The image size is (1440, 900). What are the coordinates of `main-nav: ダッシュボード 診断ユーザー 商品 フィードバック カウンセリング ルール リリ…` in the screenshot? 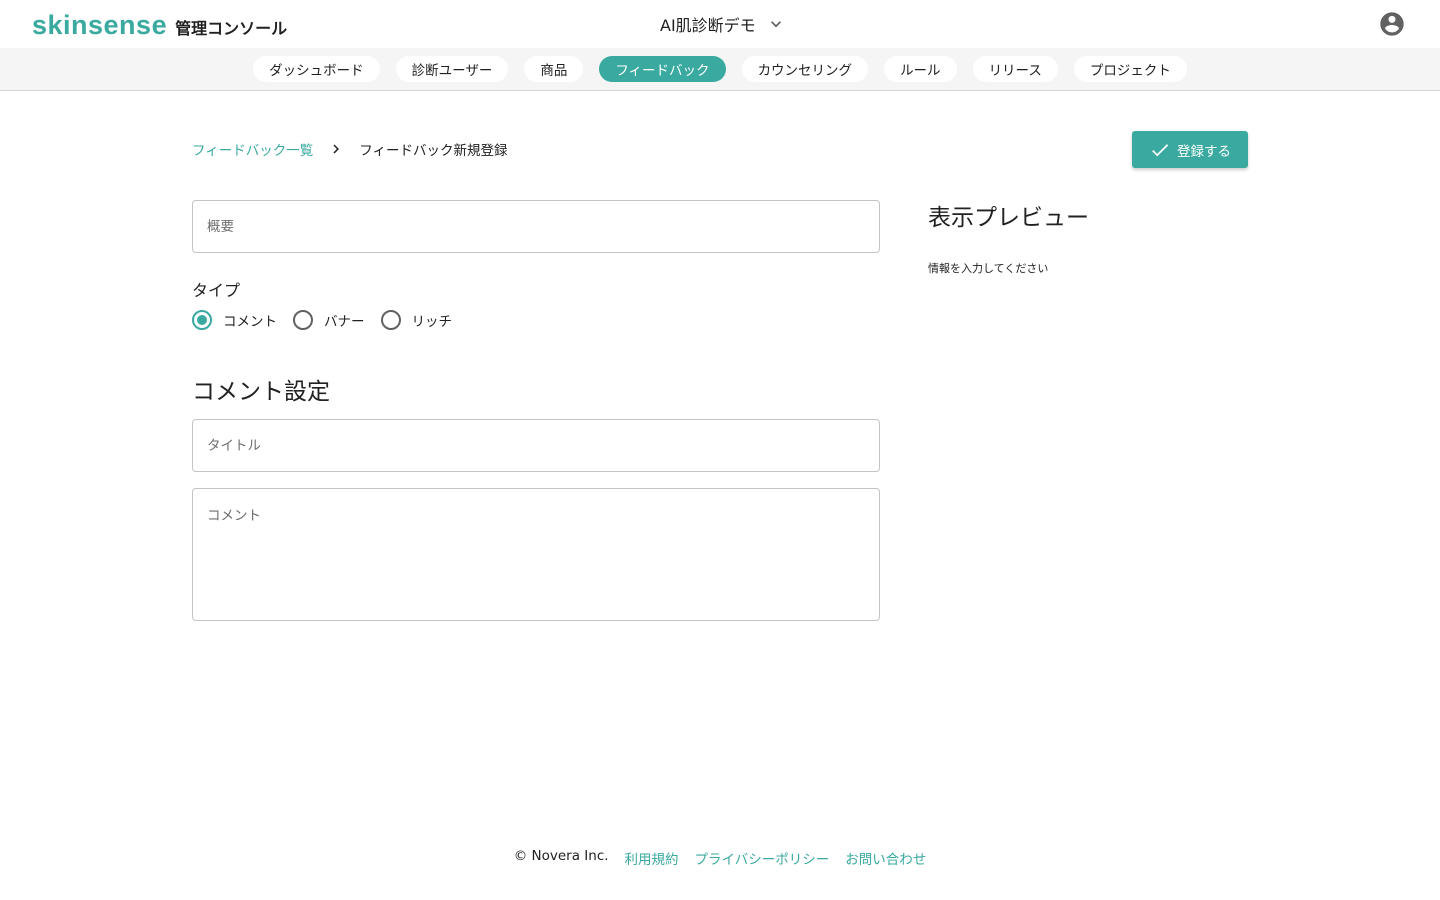 It's located at (720, 69).